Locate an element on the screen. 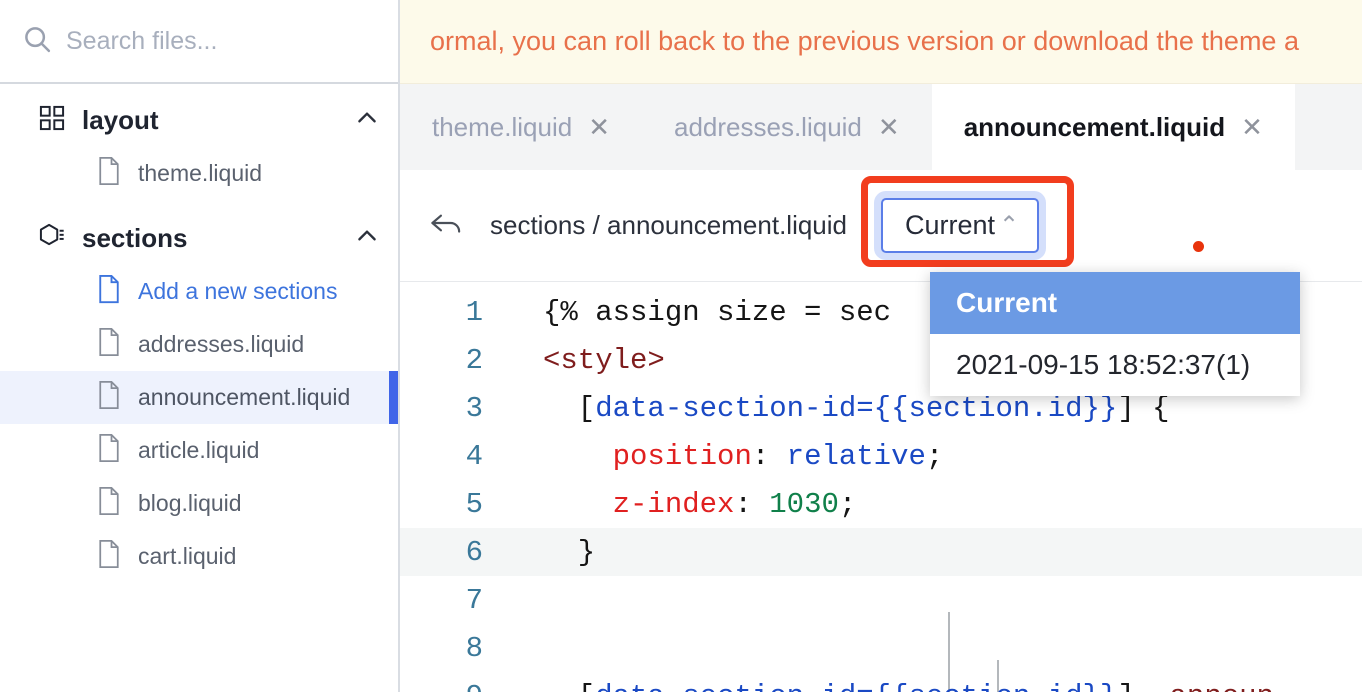 This screenshot has height=692, width=1362. code-token: {% assign size = sec is located at coordinates (717, 312).